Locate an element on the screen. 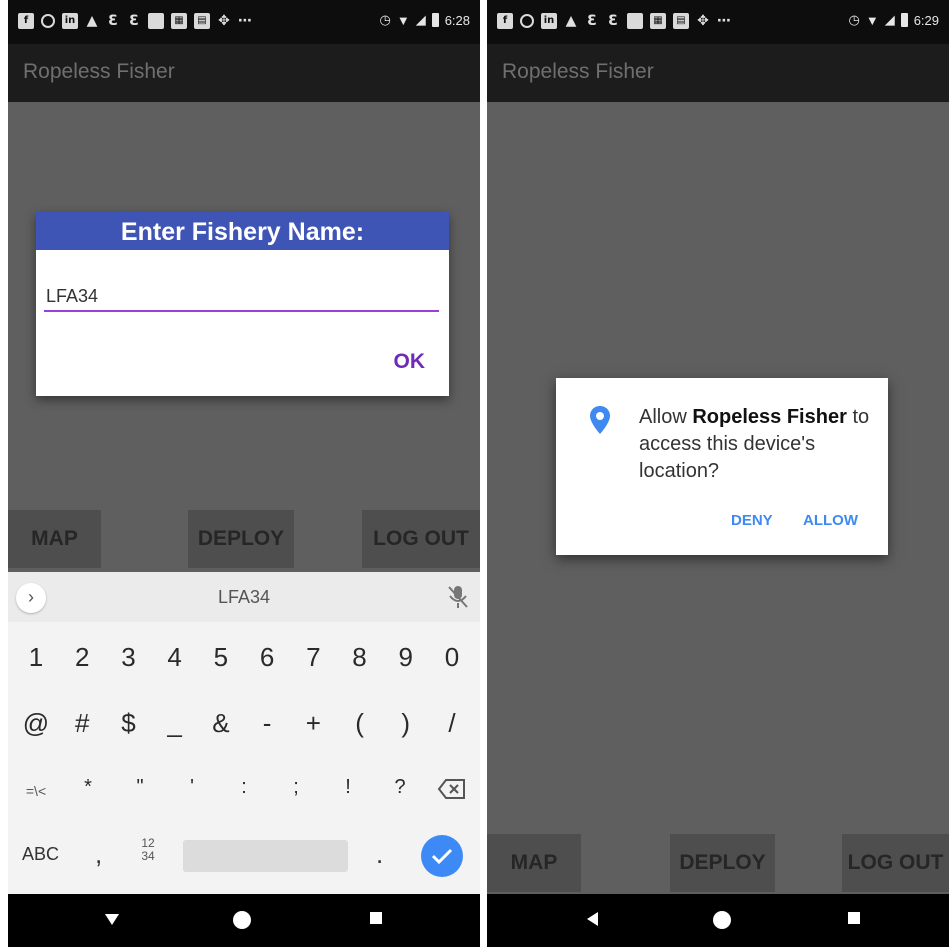 The height and width of the screenshot is (947, 949). key: 0 is located at coordinates (452, 657).